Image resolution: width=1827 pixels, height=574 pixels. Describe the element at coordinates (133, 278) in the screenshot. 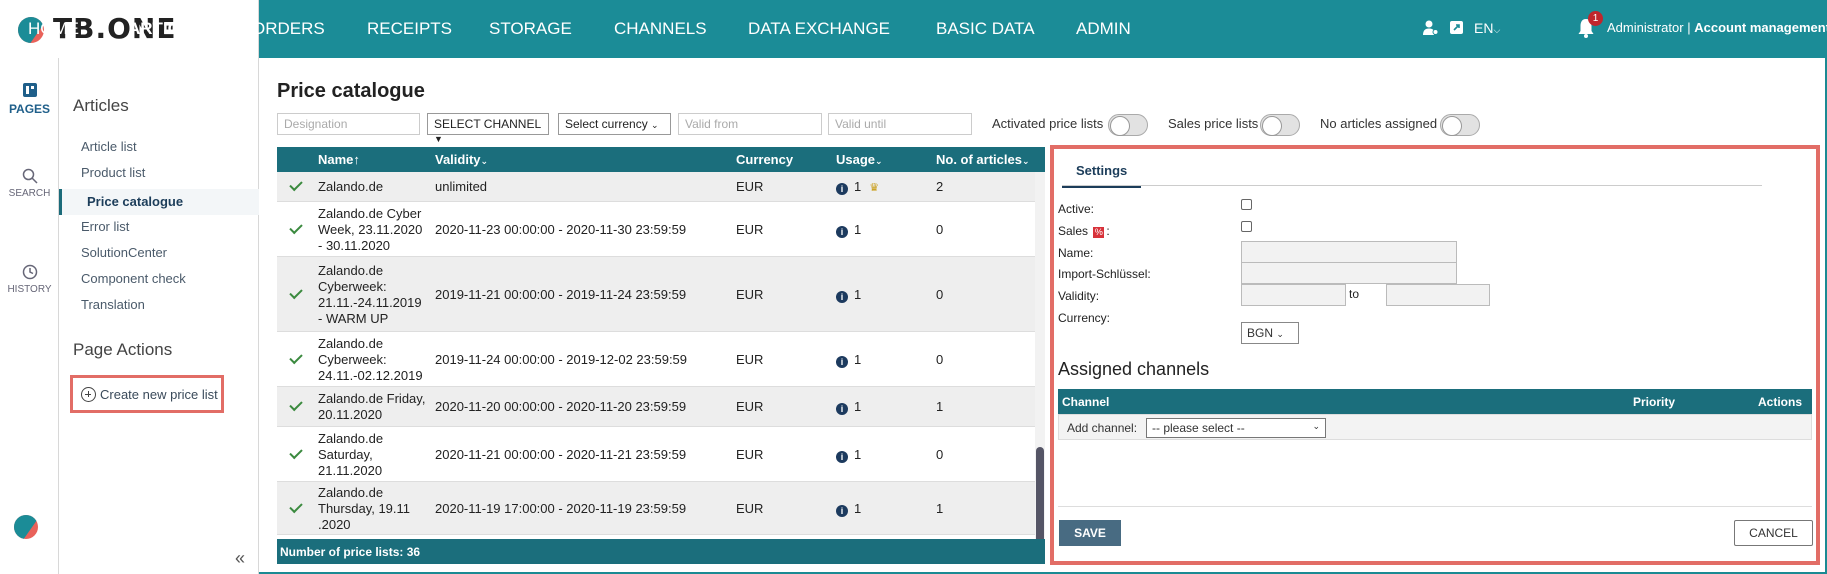

I see `sidebar-item-component-check: Component check` at that location.